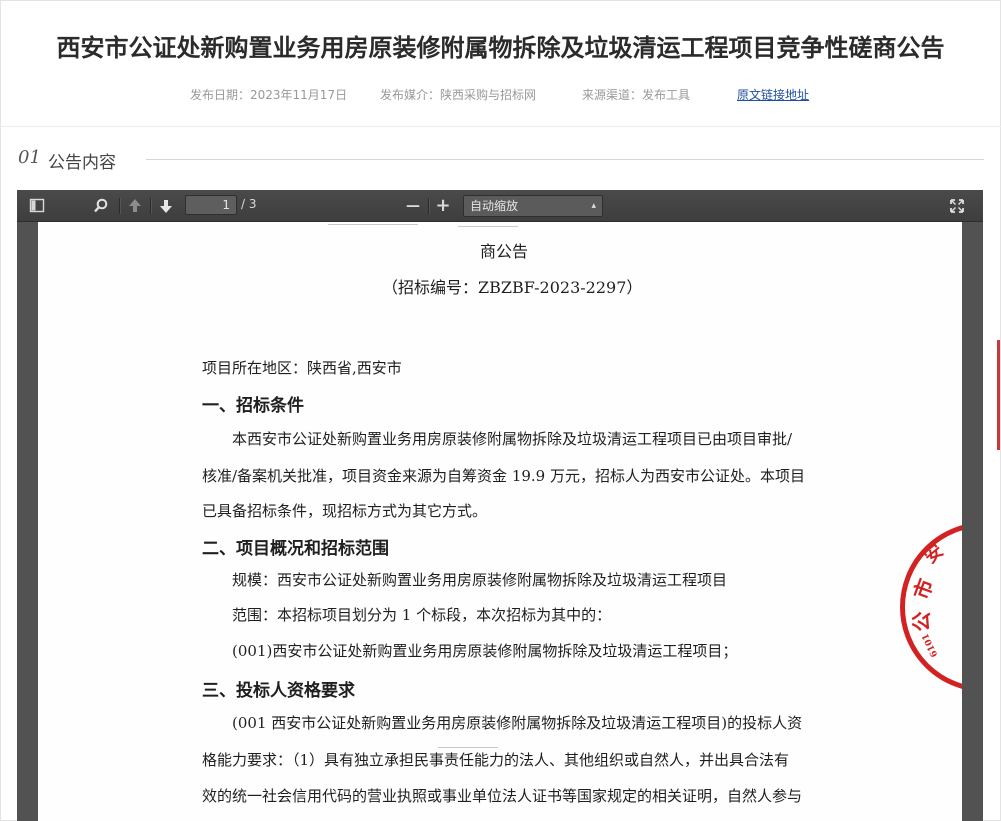  Describe the element at coordinates (82, 163) in the screenshot. I see `section-label: 公告内容` at that location.